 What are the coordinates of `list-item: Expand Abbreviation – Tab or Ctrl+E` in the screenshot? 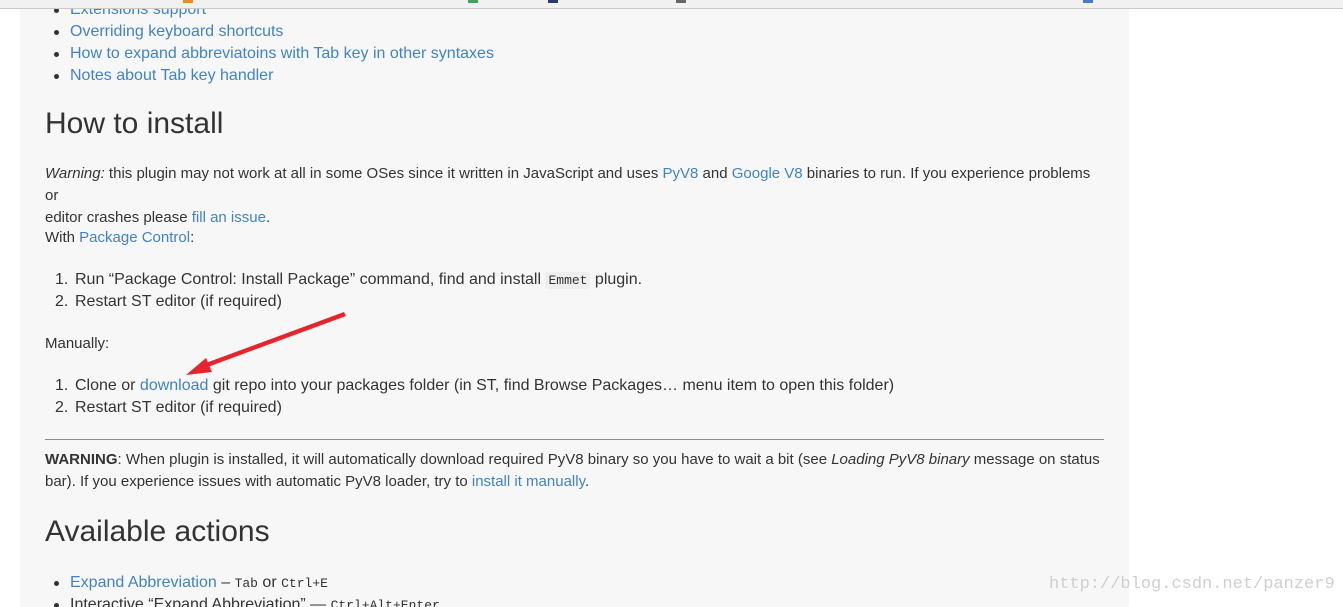 It's located at (242, 583).